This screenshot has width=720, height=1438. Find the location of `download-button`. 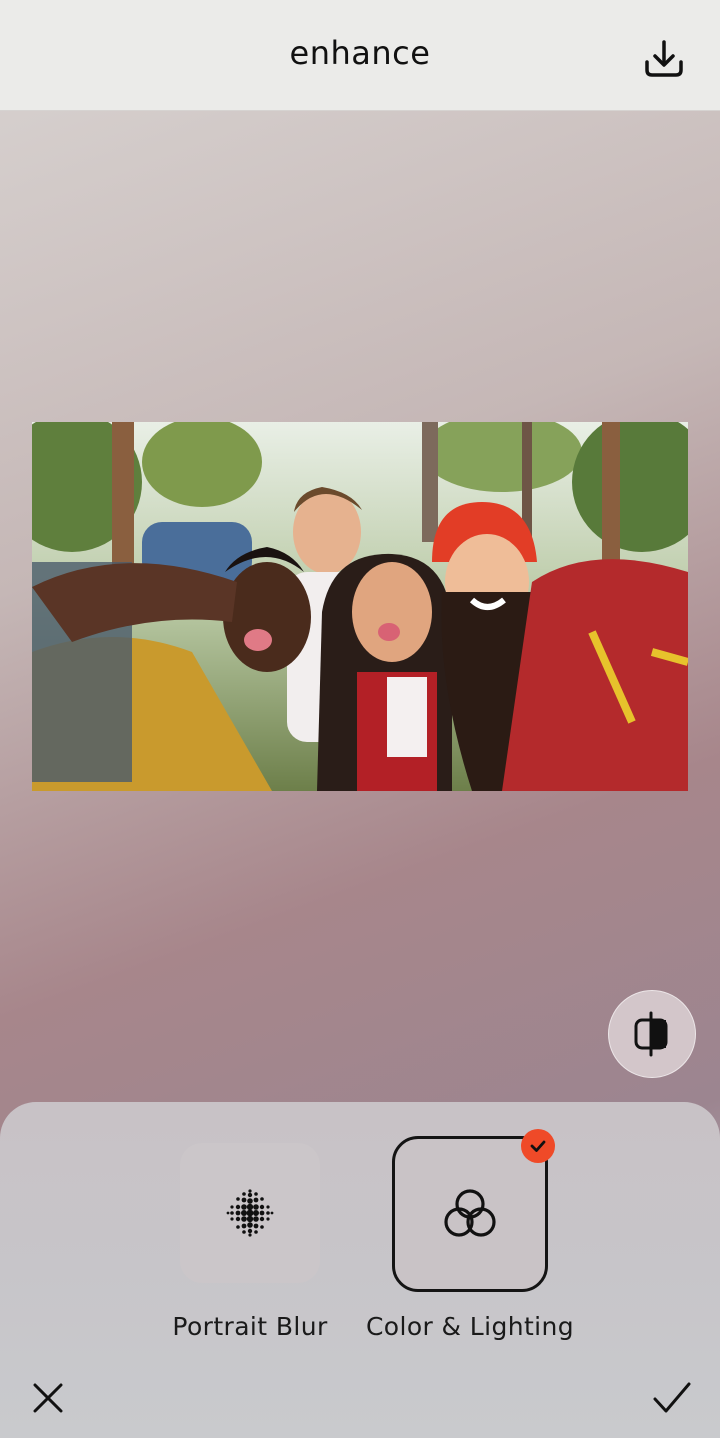

download-button is located at coordinates (664, 58).